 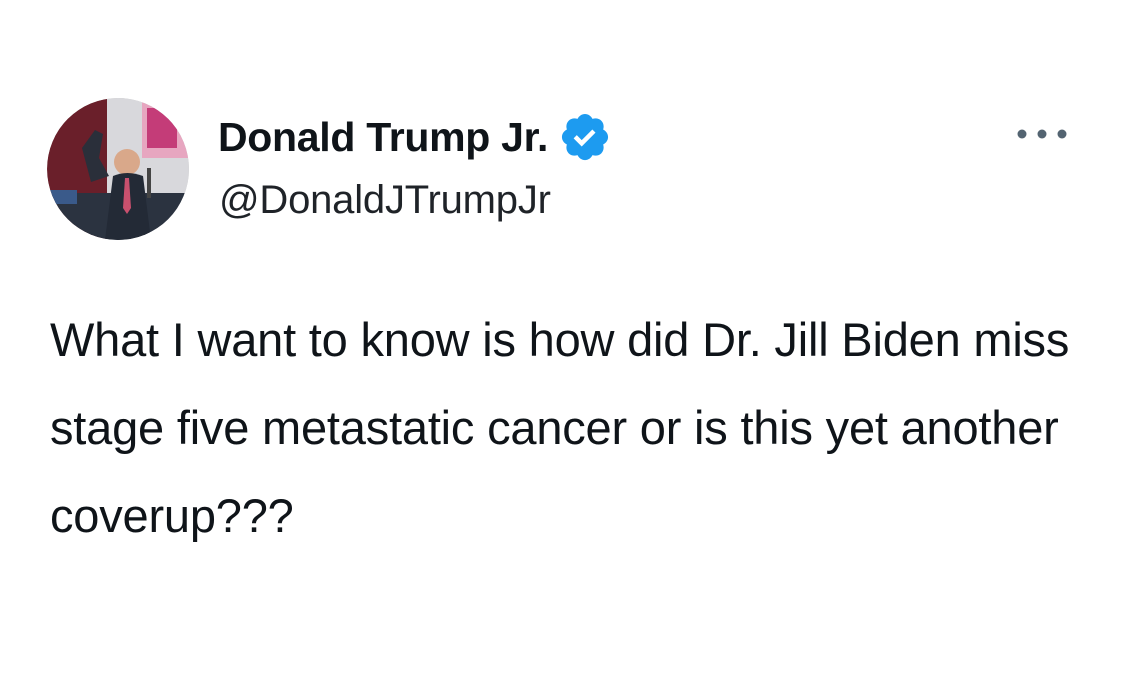 What do you see at coordinates (383, 137) in the screenshot?
I see `author-display-name: Donald Trump Jr.` at bounding box center [383, 137].